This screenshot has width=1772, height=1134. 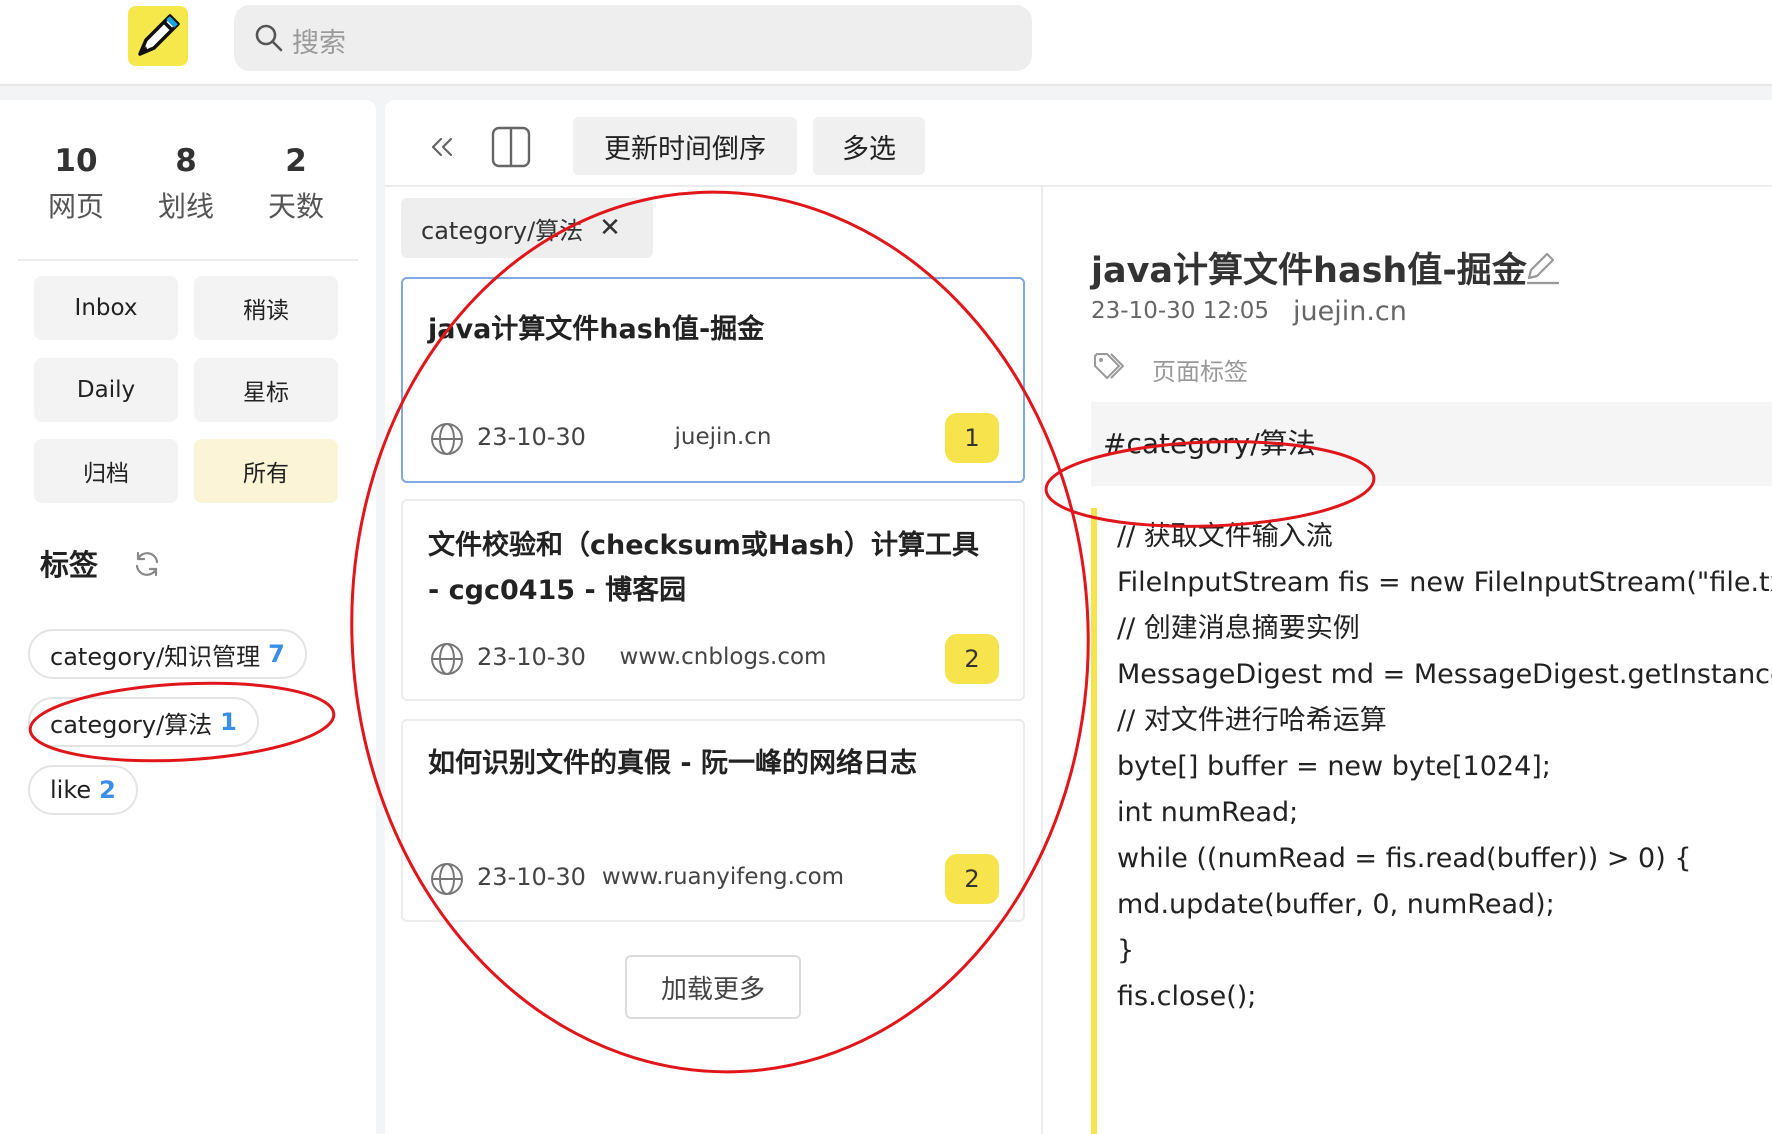 What do you see at coordinates (295, 206) in the screenshot?
I see `stat-days-label: 天数` at bounding box center [295, 206].